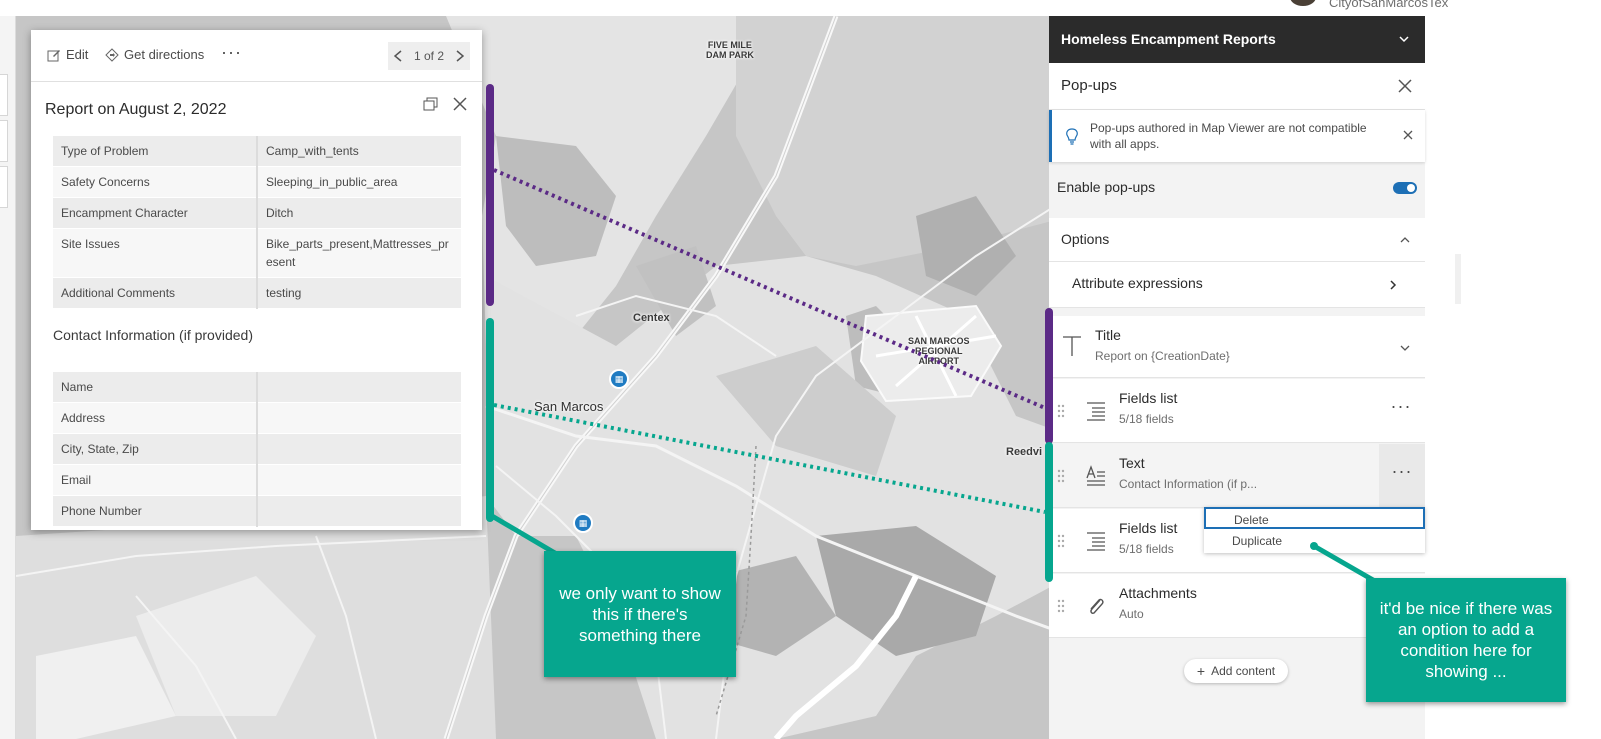 Image resolution: width=1601 pixels, height=739 pixels. What do you see at coordinates (231, 52) in the screenshot?
I see `more-actions-icon: ···` at bounding box center [231, 52].